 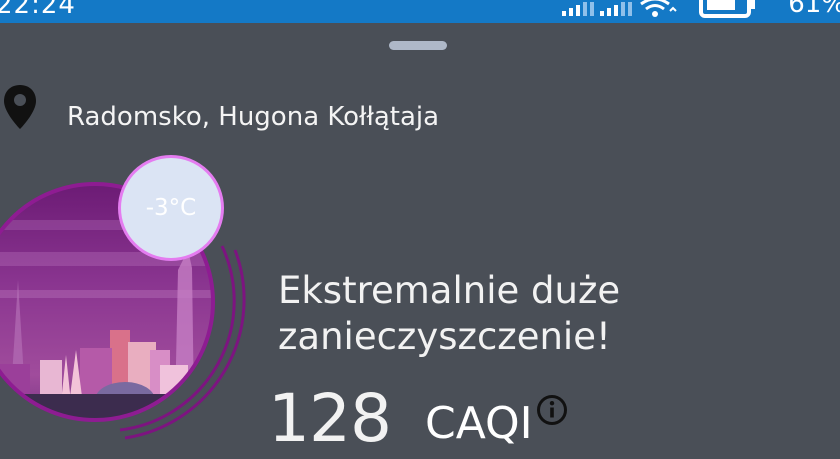 What do you see at coordinates (727, 9) in the screenshot?
I see `battery-icon` at bounding box center [727, 9].